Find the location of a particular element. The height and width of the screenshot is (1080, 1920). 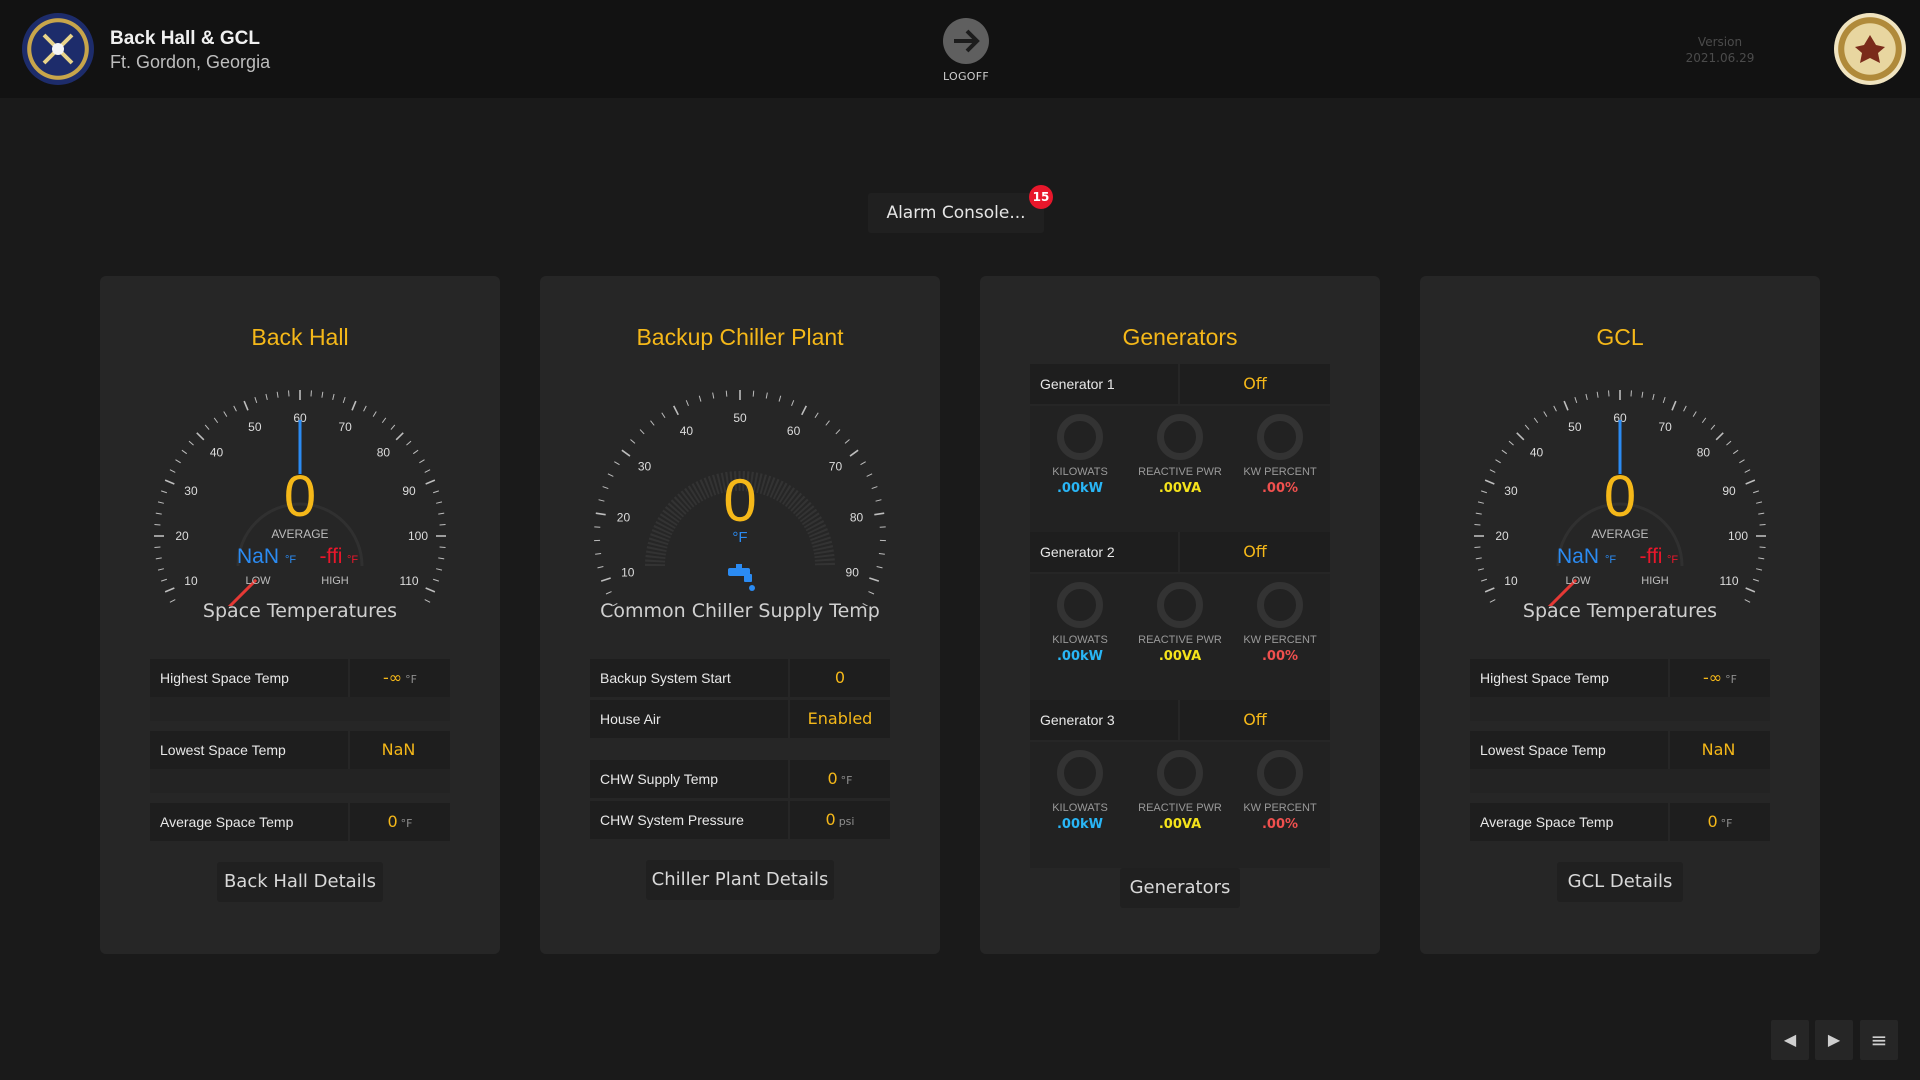

kilowatts-meter: KILOWATS .00kW is located at coordinates (1080, 455).